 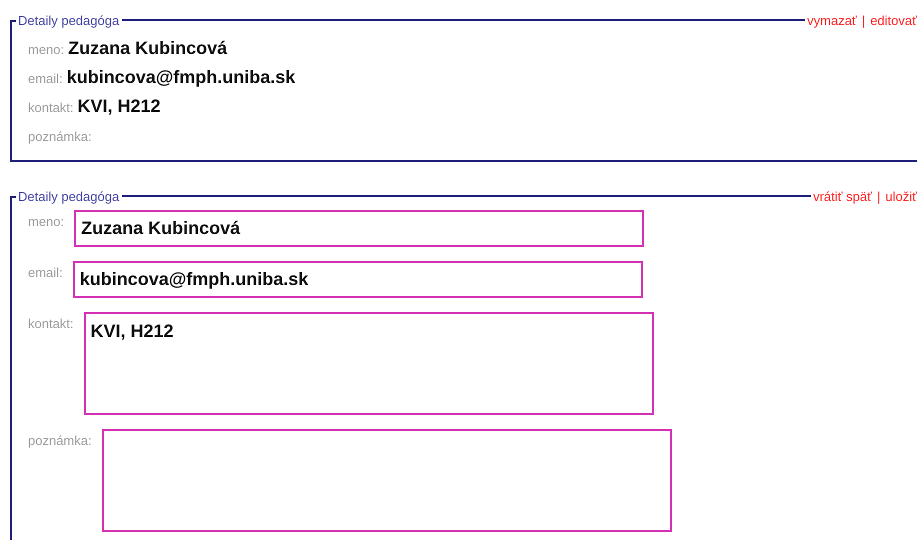 I want to click on field-value: kubincova@fmph.uniba.sk, so click(x=181, y=77).